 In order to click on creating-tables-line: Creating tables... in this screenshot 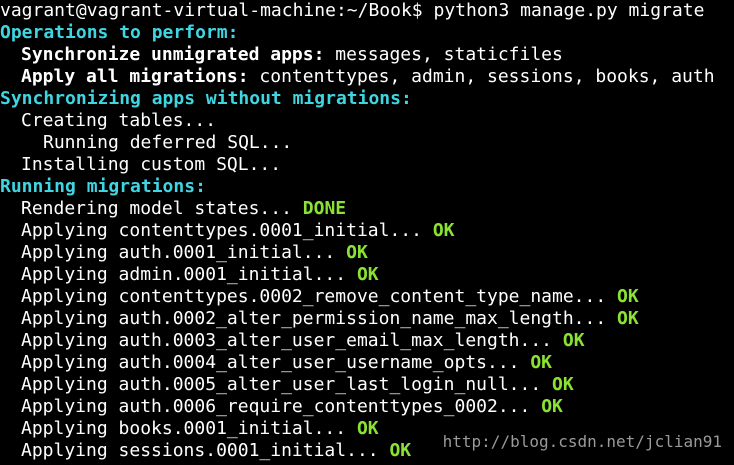, I will do `click(119, 120)`.